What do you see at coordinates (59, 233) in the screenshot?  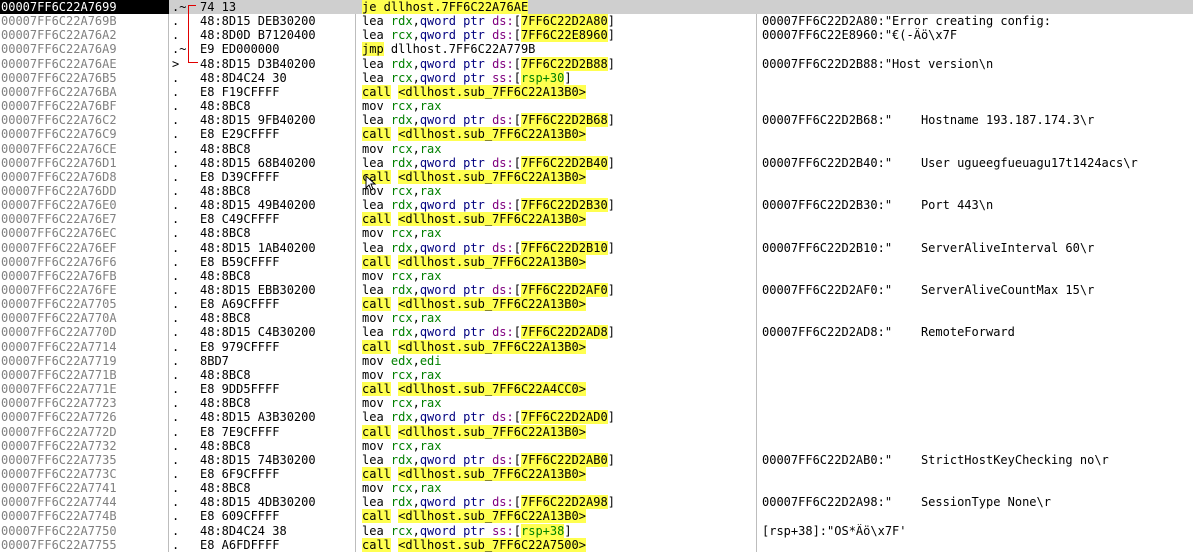 I see `row-address: 00007FF6C22A76EC` at bounding box center [59, 233].